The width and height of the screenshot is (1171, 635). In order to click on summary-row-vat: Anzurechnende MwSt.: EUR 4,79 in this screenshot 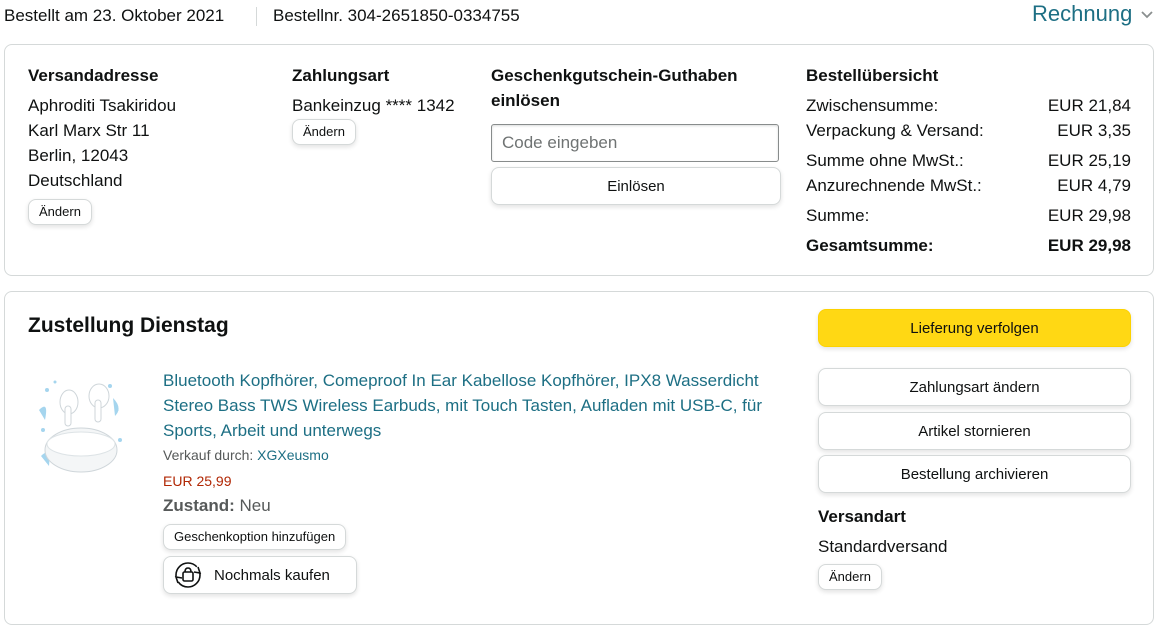, I will do `click(968, 186)`.